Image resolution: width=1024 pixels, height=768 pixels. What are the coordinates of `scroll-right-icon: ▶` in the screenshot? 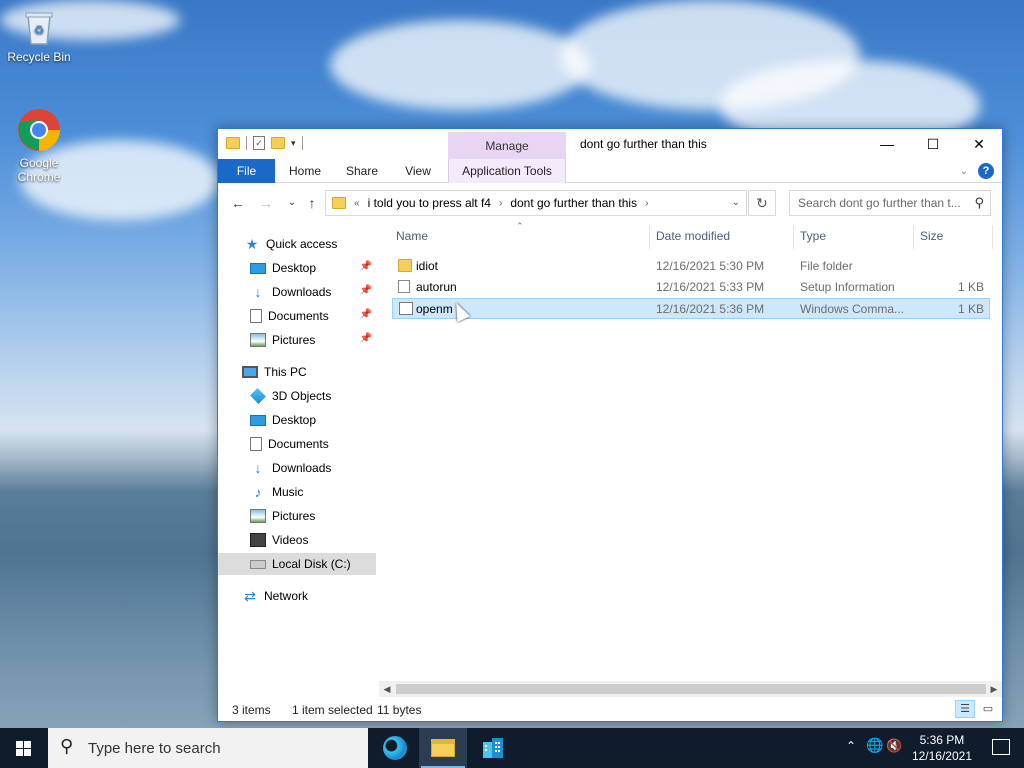 It's located at (994, 689).